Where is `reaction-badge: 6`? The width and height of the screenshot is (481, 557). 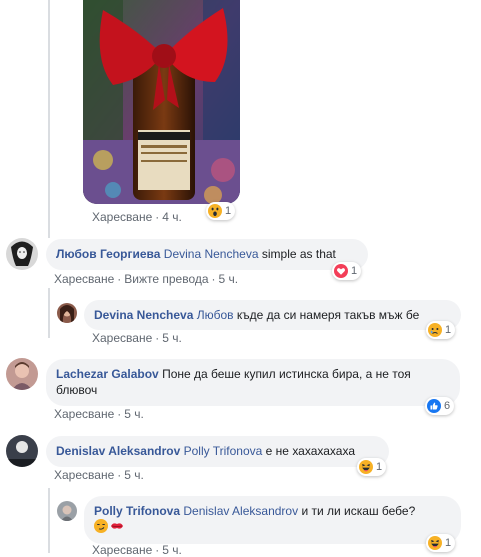 reaction-badge: 6 is located at coordinates (440, 406).